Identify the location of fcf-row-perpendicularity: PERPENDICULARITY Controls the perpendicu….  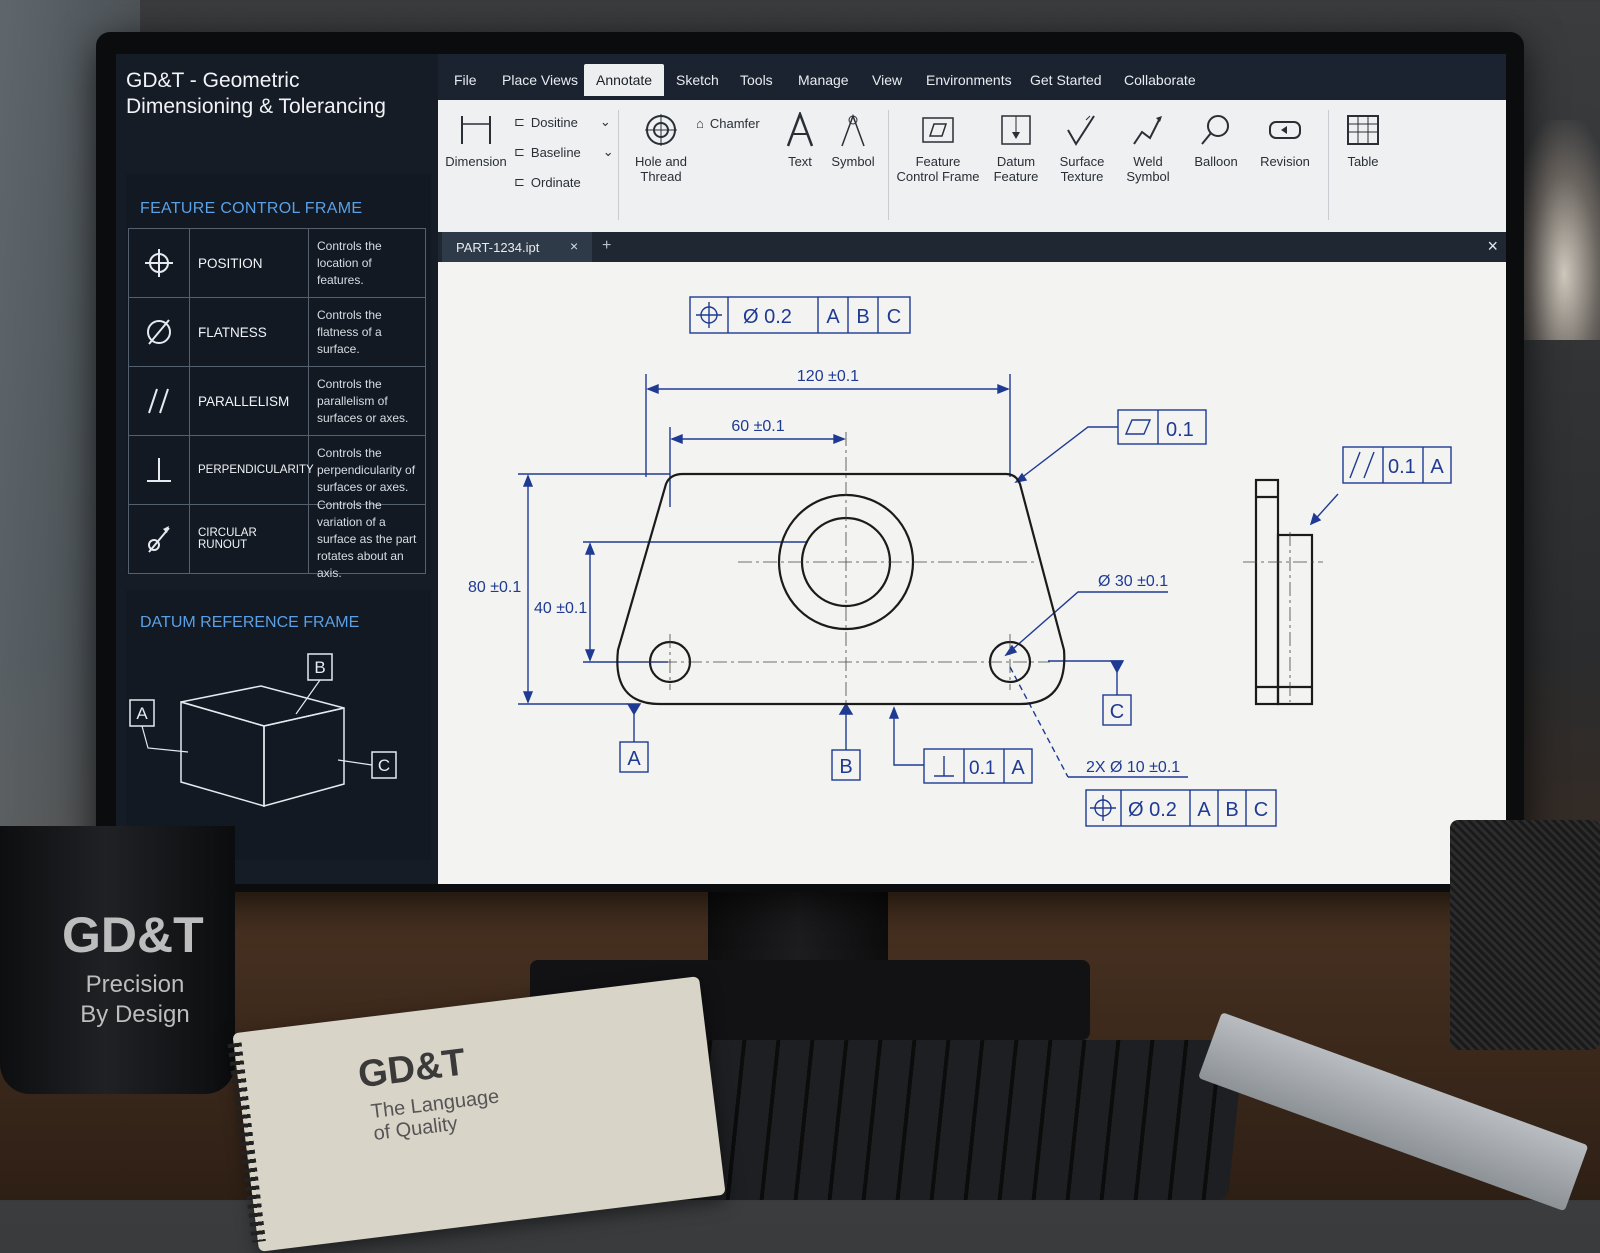
(277, 470).